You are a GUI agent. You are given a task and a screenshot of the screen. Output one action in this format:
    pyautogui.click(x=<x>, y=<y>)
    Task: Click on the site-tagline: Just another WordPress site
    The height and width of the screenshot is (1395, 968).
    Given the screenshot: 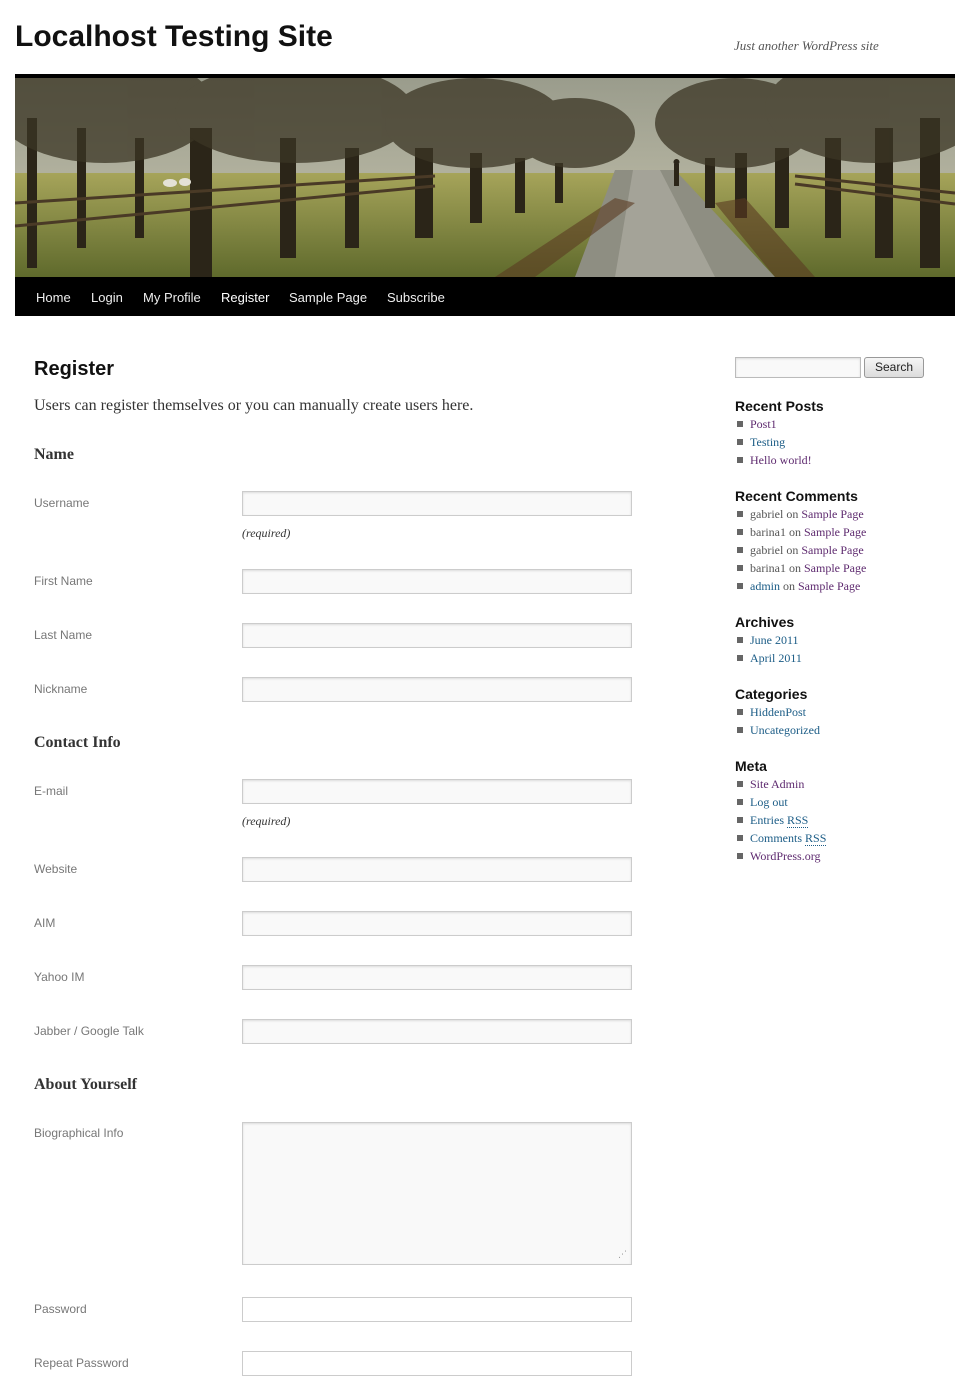 What is the action you would take?
    pyautogui.click(x=806, y=45)
    